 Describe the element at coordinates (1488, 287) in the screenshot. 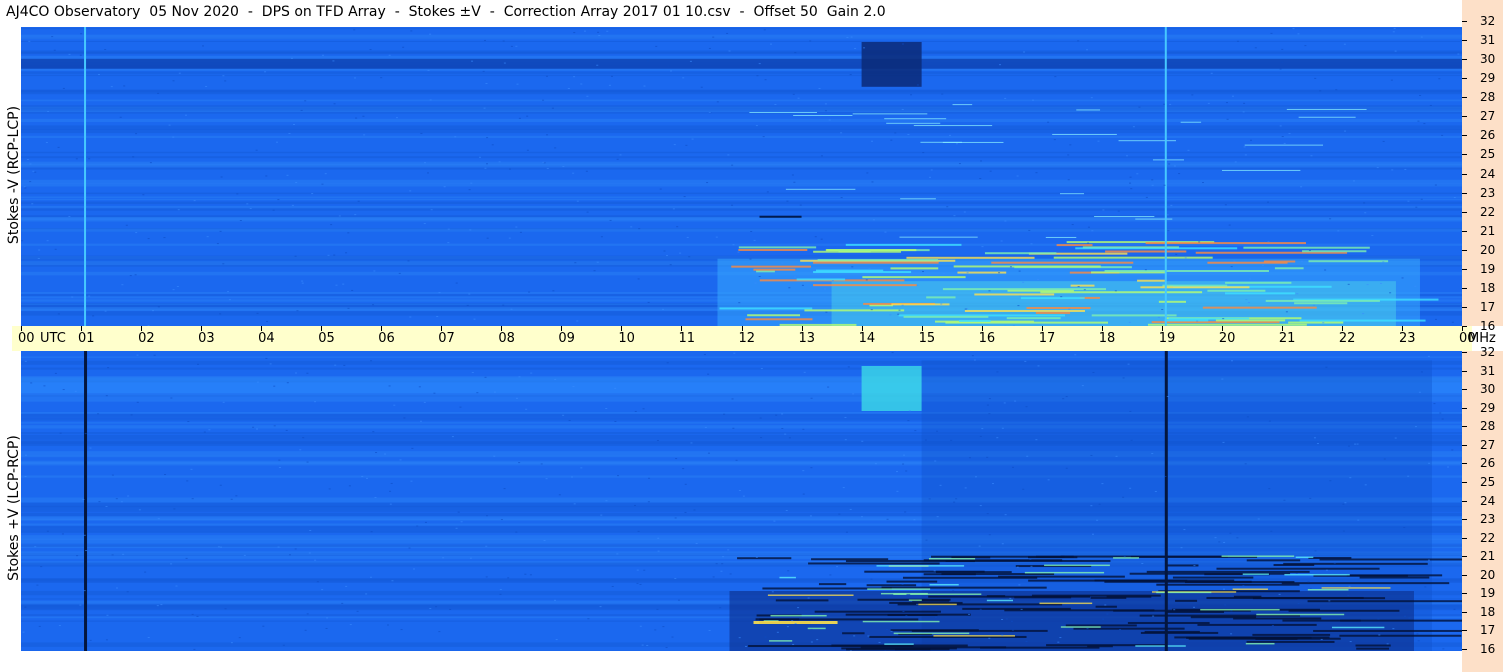

I see `frequency-tick-label: 18` at that location.